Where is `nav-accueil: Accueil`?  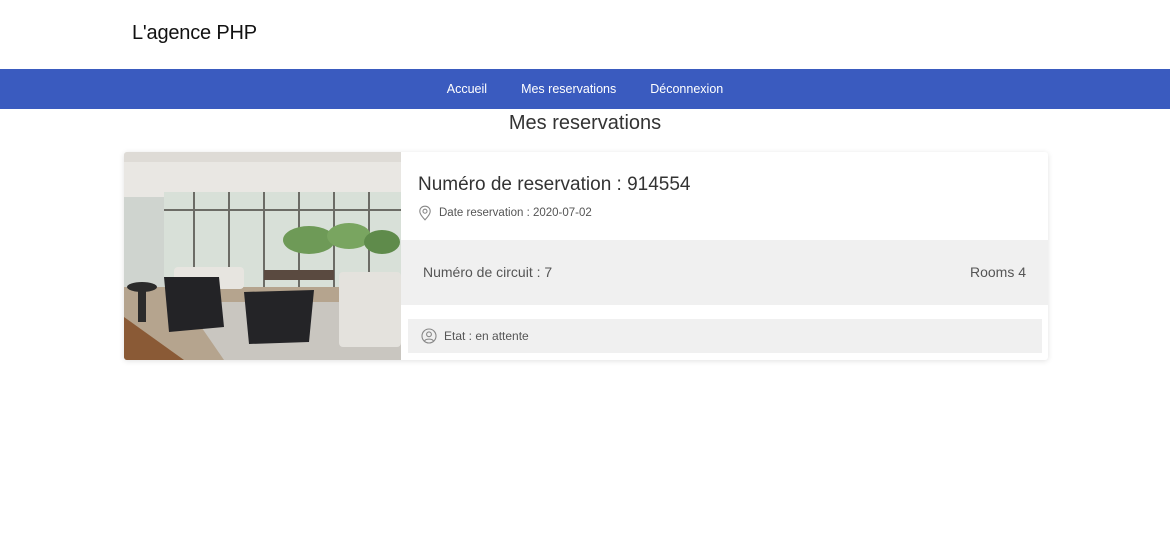 nav-accueil: Accueil is located at coordinates (467, 89).